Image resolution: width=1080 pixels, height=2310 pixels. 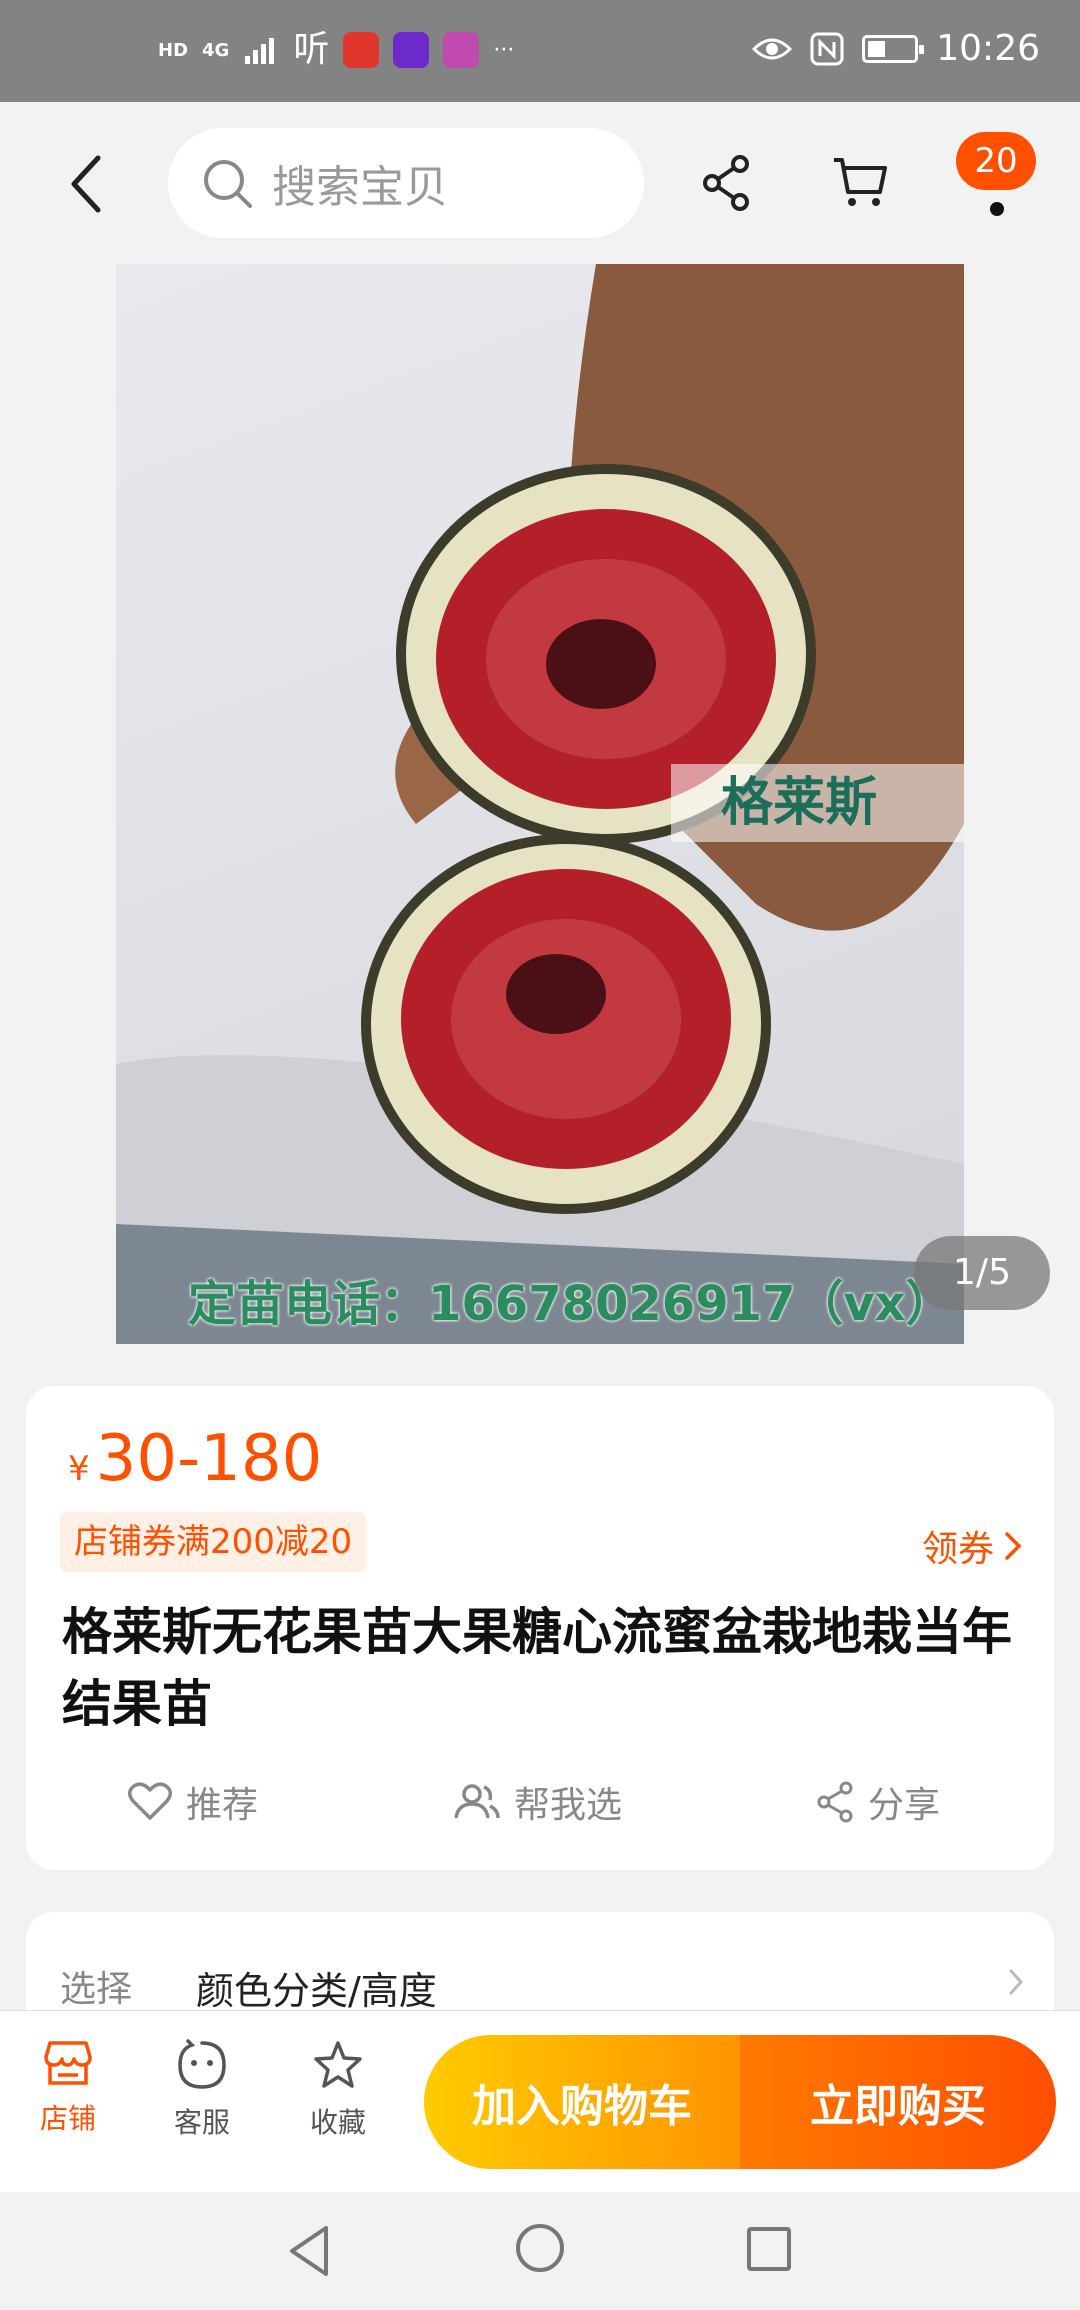 What do you see at coordinates (540, 2248) in the screenshot?
I see `nav-home-icon` at bounding box center [540, 2248].